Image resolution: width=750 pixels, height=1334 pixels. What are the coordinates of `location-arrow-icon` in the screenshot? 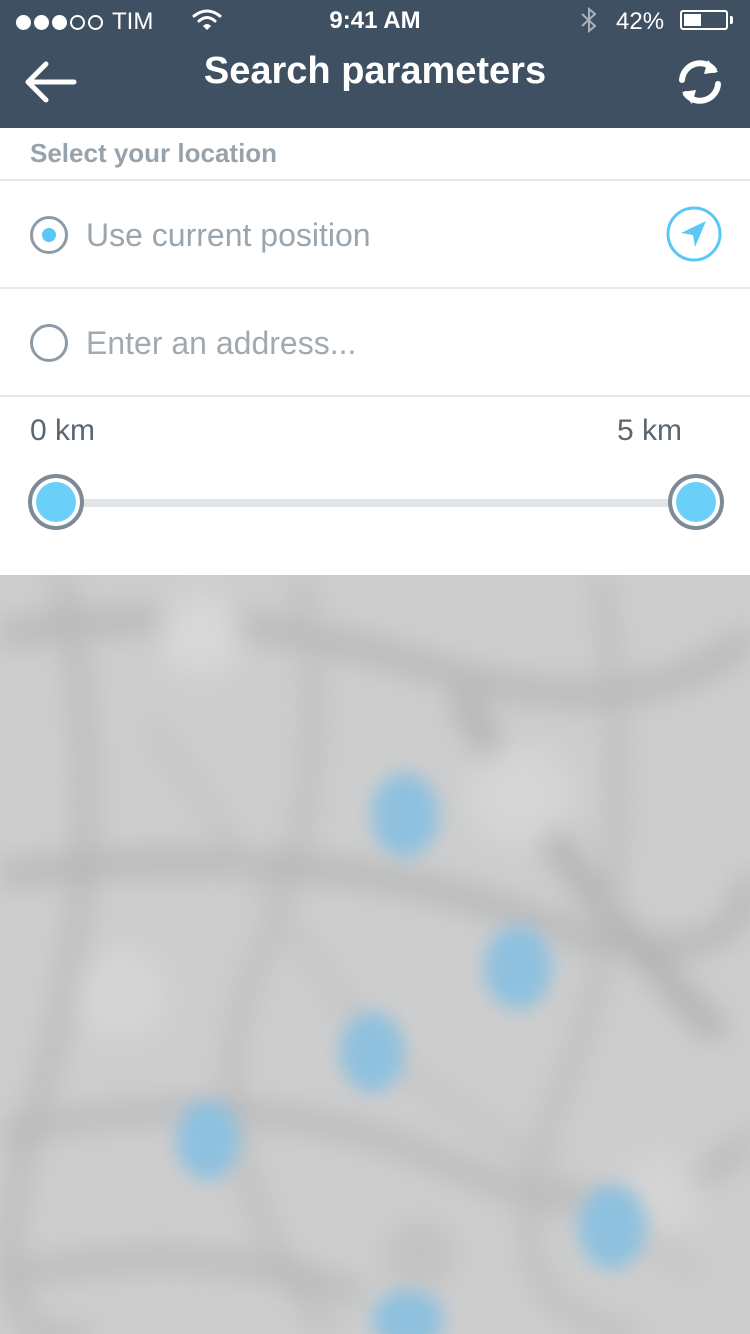 It's located at (694, 234).